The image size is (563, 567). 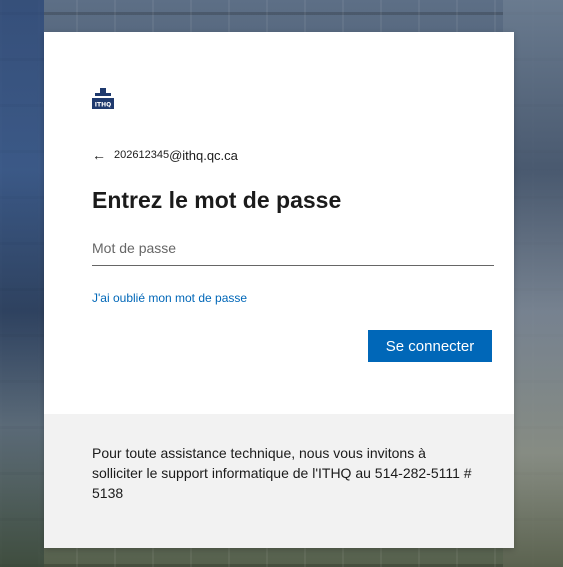 What do you see at coordinates (22, 283) in the screenshot?
I see `background-left-building` at bounding box center [22, 283].